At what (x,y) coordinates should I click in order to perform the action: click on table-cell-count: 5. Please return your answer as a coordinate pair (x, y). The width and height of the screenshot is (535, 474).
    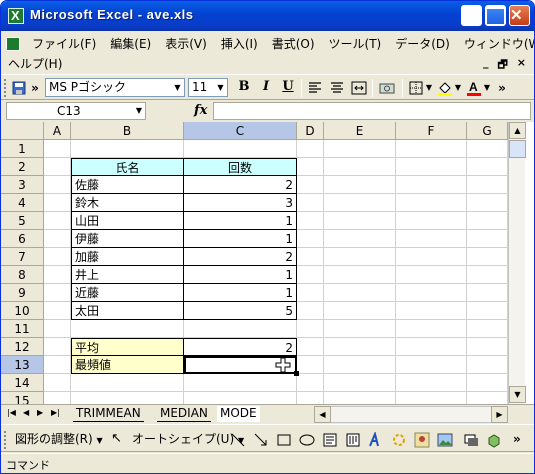
    Looking at the image, I should click on (240, 311).